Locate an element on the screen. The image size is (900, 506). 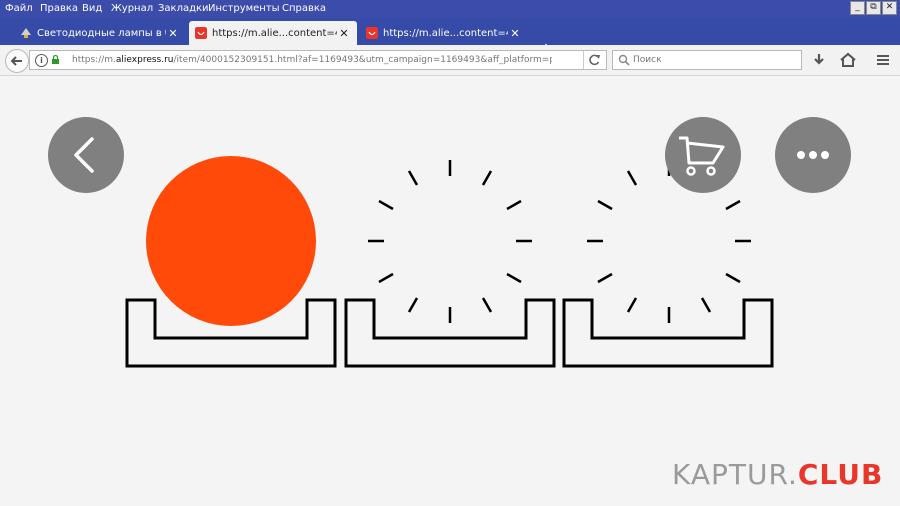
download-icon is located at coordinates (819, 60).